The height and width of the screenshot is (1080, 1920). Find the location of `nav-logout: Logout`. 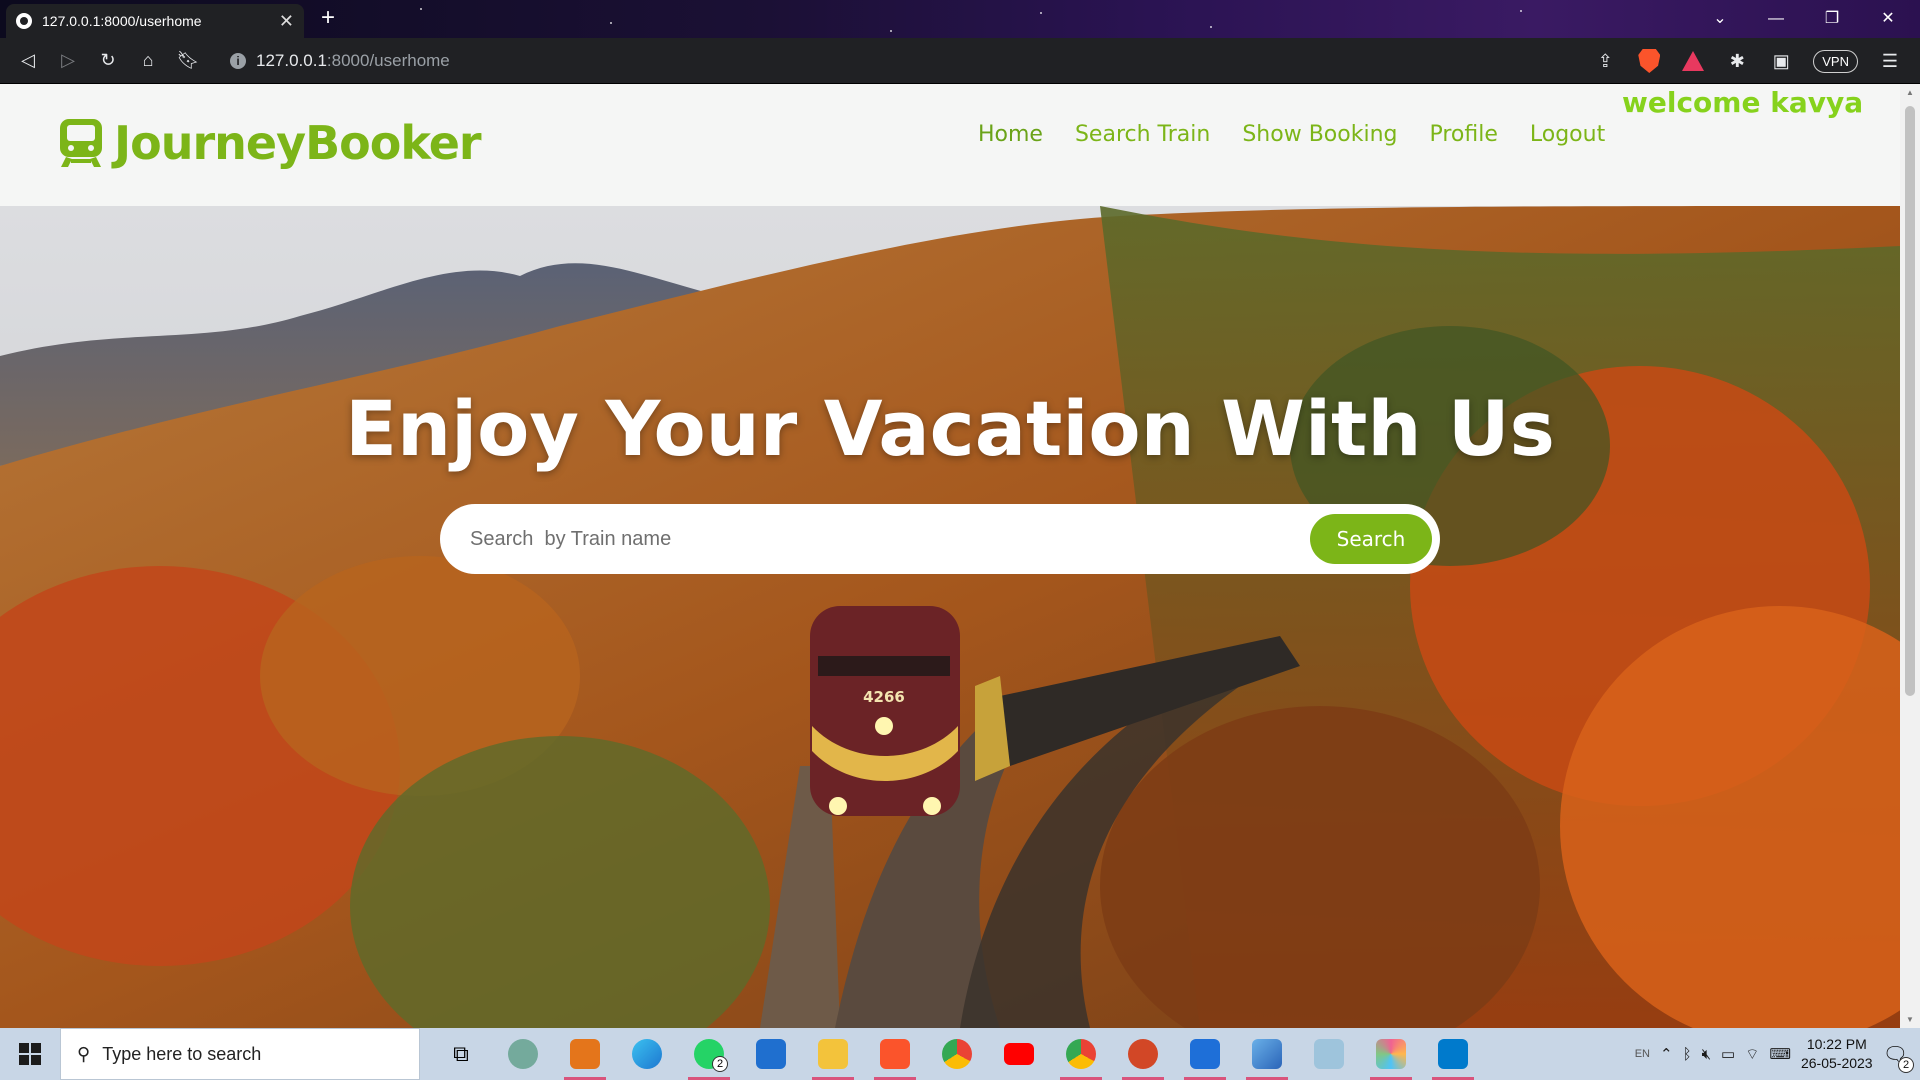

nav-logout: Logout is located at coordinates (1567, 134).